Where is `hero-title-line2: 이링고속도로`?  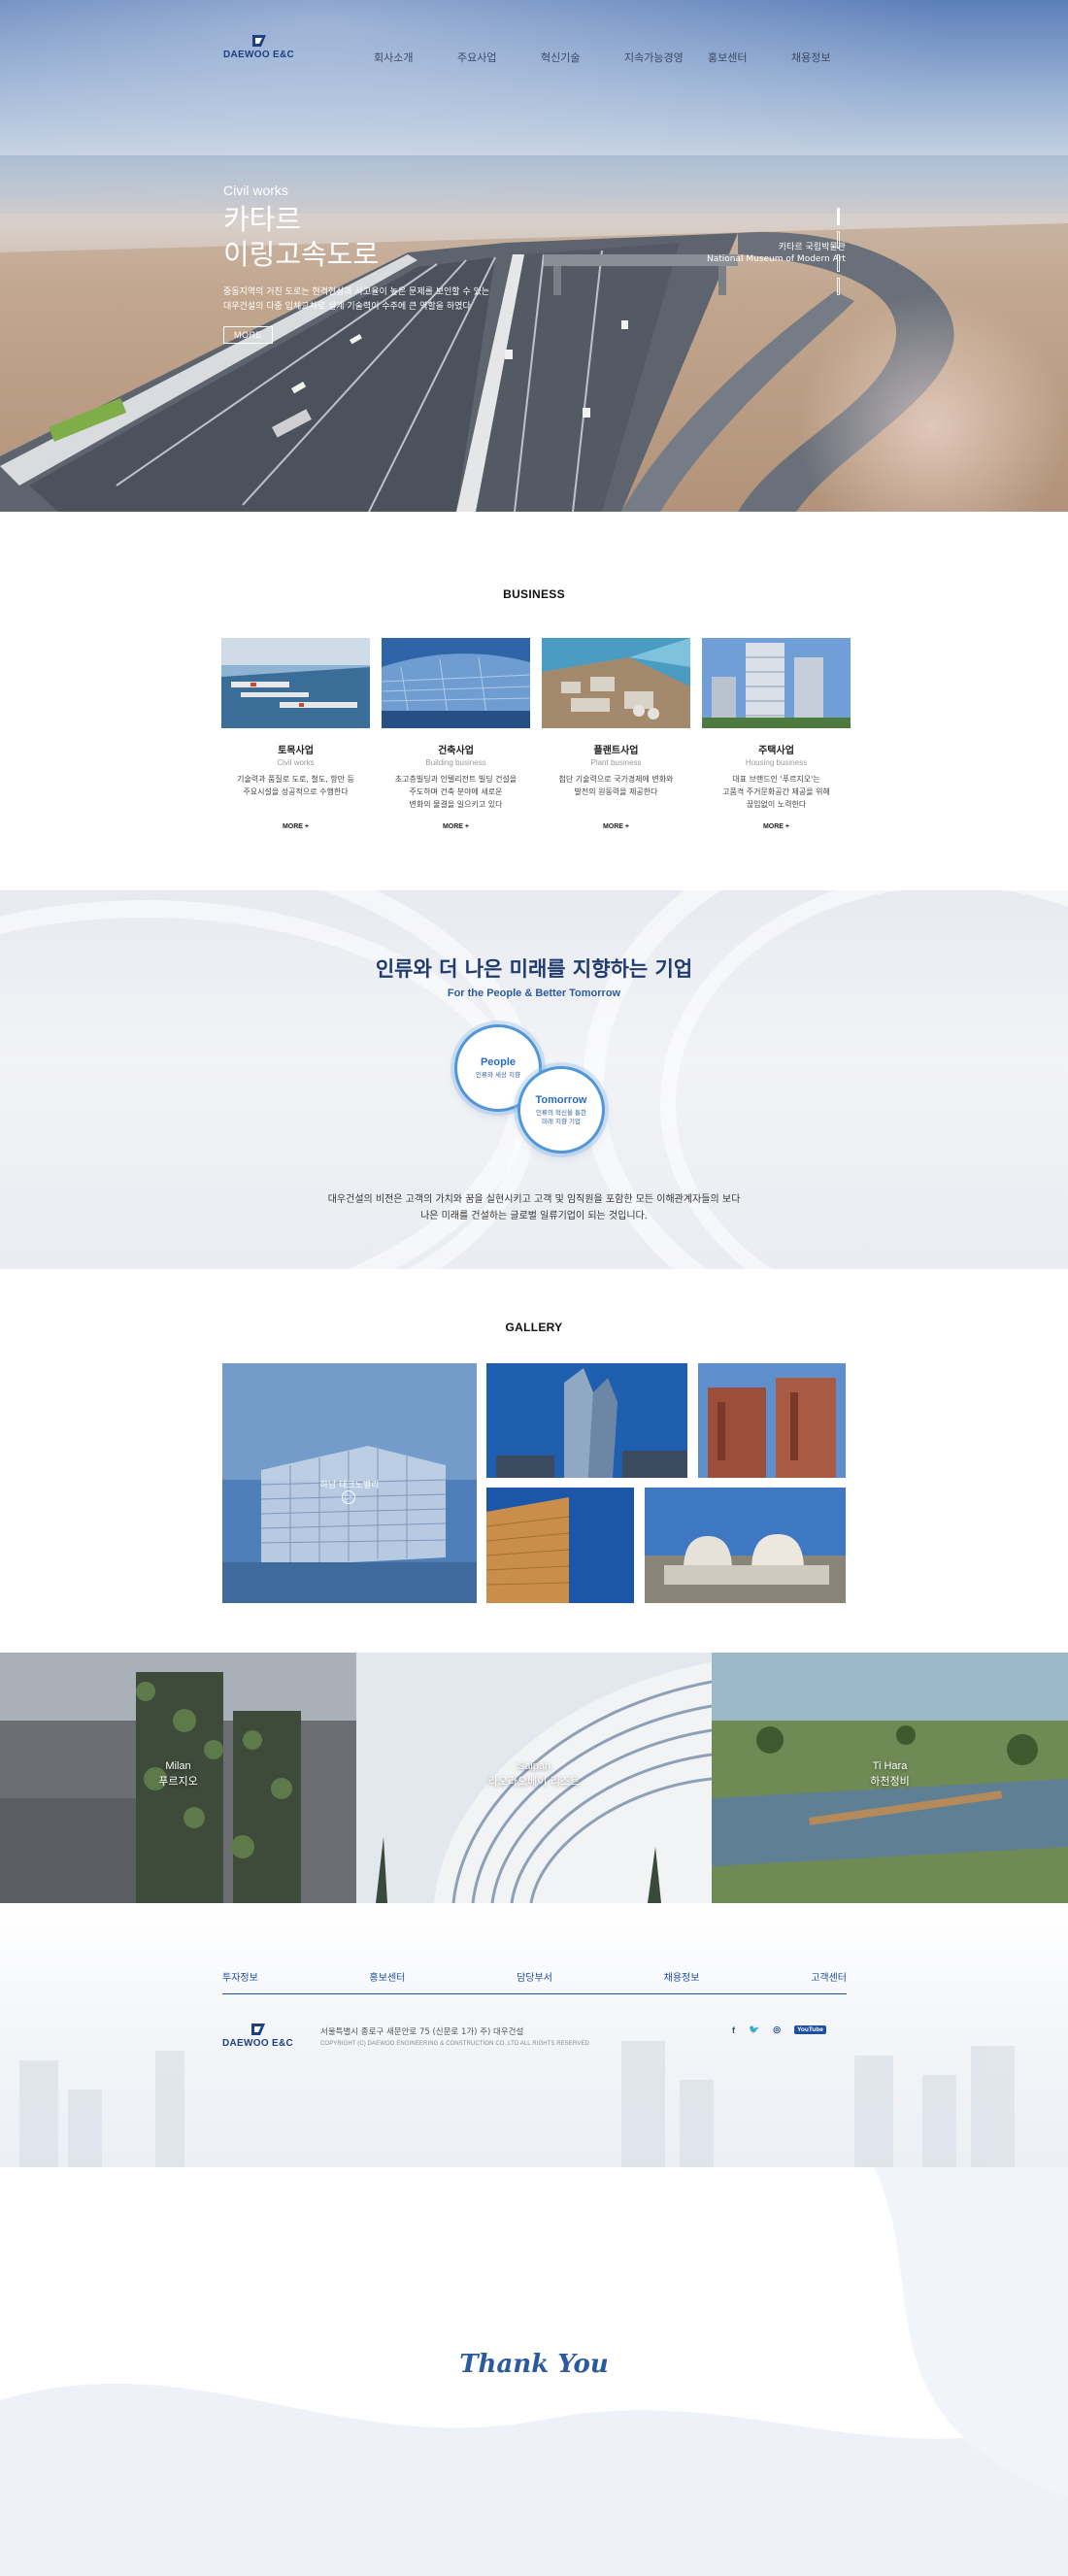 hero-title-line2: 이링고속도로 is located at coordinates (301, 255).